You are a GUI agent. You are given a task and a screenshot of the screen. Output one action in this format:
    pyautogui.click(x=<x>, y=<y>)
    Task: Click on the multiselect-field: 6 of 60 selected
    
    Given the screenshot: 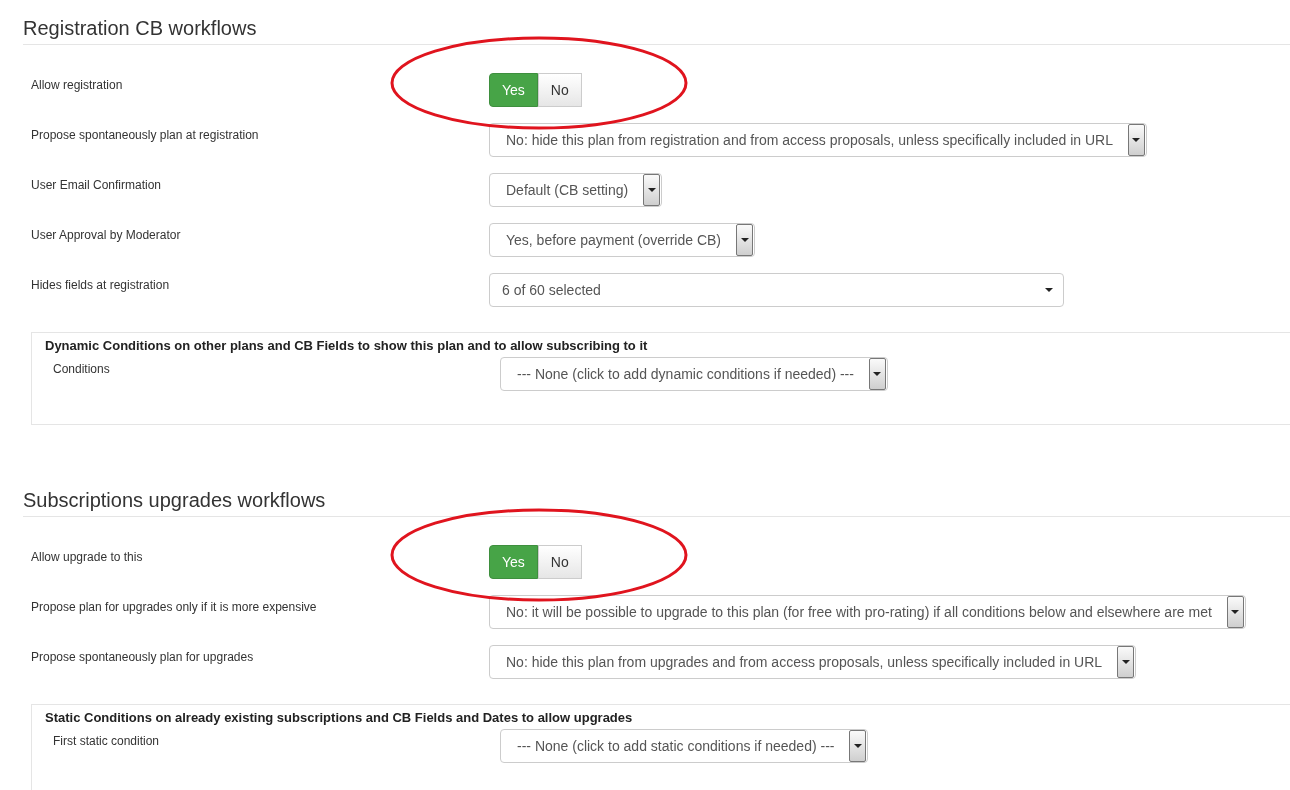 What is the action you would take?
    pyautogui.click(x=776, y=290)
    